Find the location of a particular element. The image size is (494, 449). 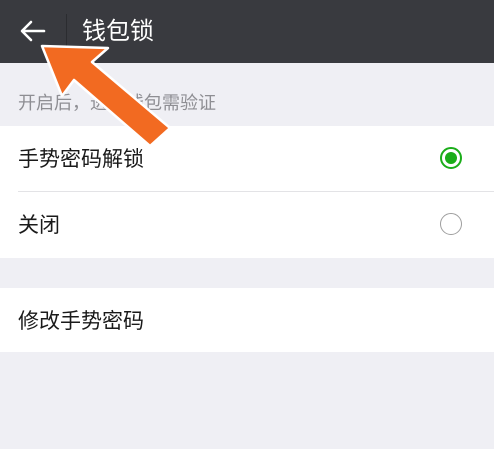

change-gesture-password-item: 修改手势密码 is located at coordinates (247, 320).